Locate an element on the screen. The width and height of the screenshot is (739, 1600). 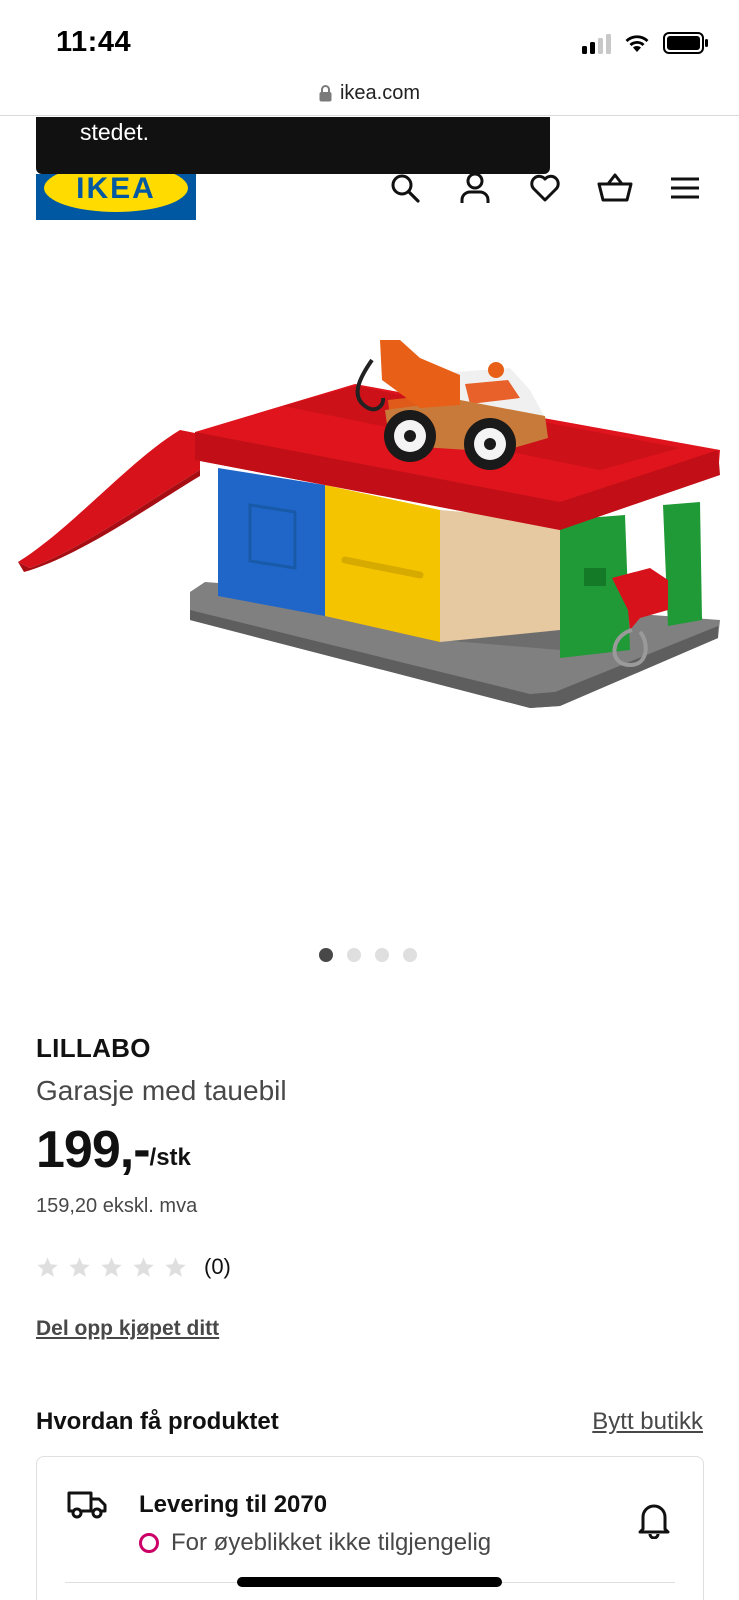
menu-button is located at coordinates (685, 188).